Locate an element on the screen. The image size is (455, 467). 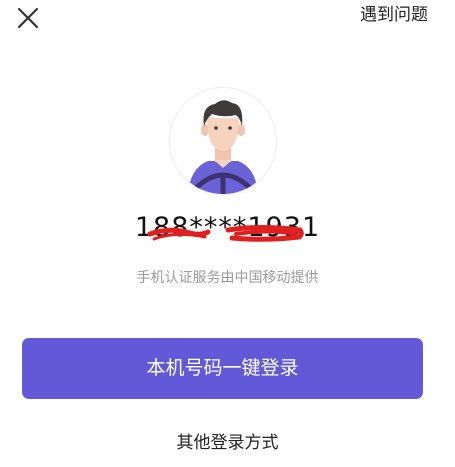
help-link: 遇到问题 is located at coordinates (394, 15).